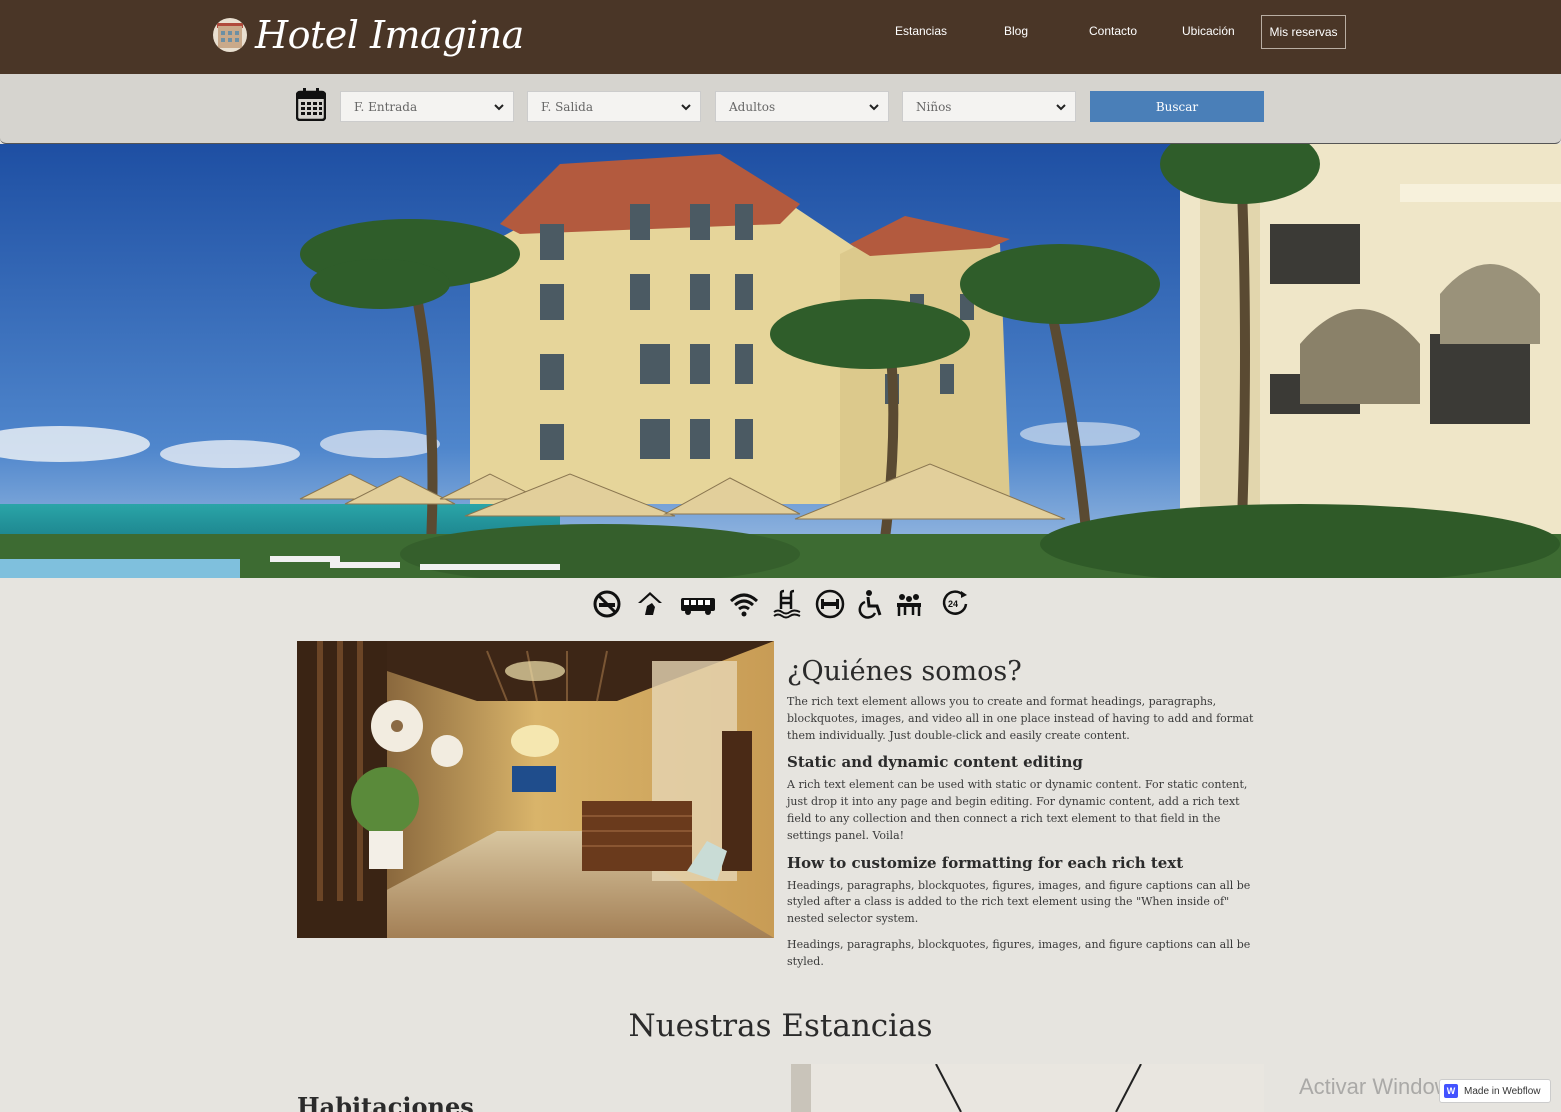 Image resolution: width=1561 pixels, height=1112 pixels. What do you see at coordinates (427, 106) in the screenshot?
I see `checkin-select: F. Entrada` at bounding box center [427, 106].